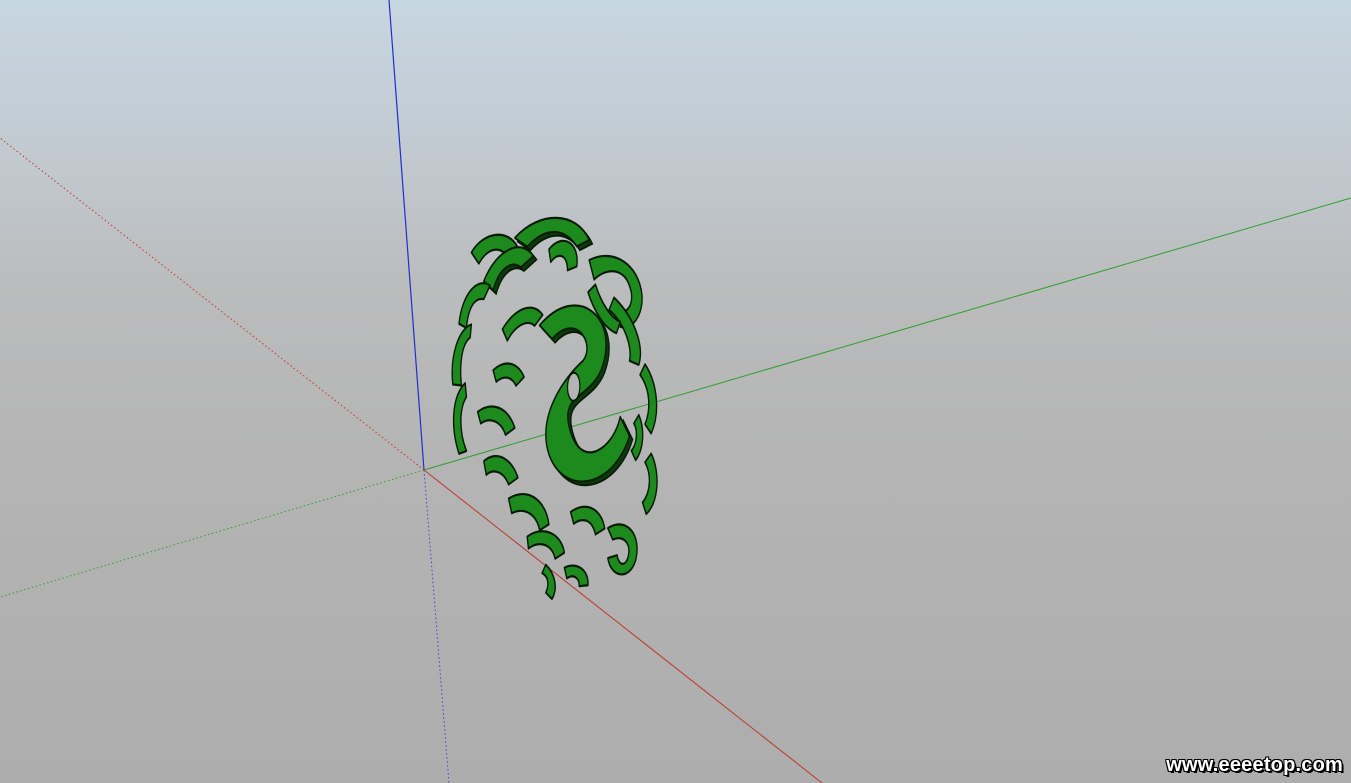 The image size is (1351, 783). What do you see at coordinates (212, 533) in the screenshot?
I see `green-axis-negative` at bounding box center [212, 533].